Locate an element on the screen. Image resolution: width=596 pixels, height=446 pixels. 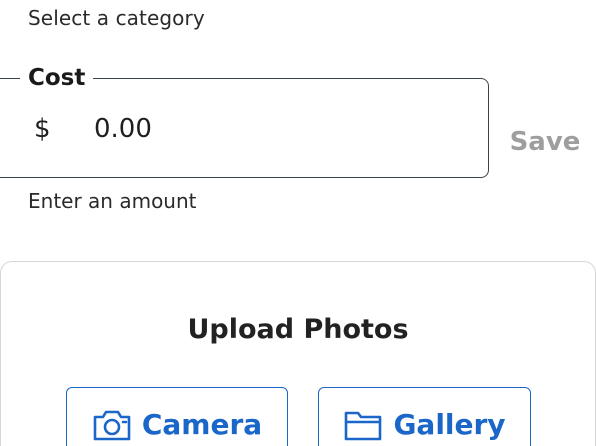
camera-icon is located at coordinates (112, 425).